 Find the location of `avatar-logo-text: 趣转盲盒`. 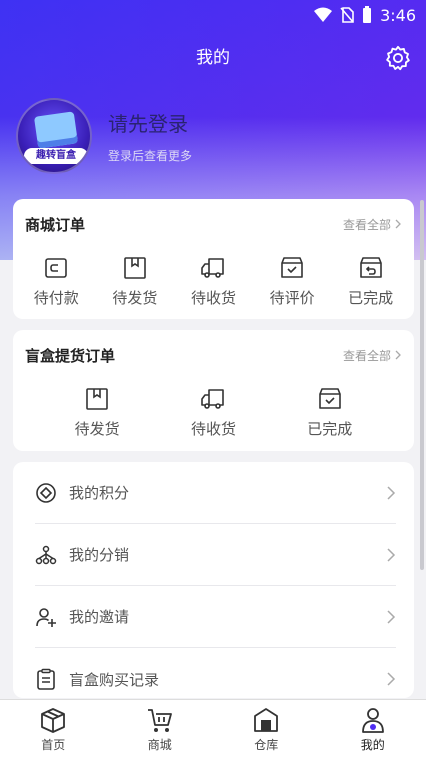

avatar-logo-text: 趣转盲盒 is located at coordinates (56, 156).